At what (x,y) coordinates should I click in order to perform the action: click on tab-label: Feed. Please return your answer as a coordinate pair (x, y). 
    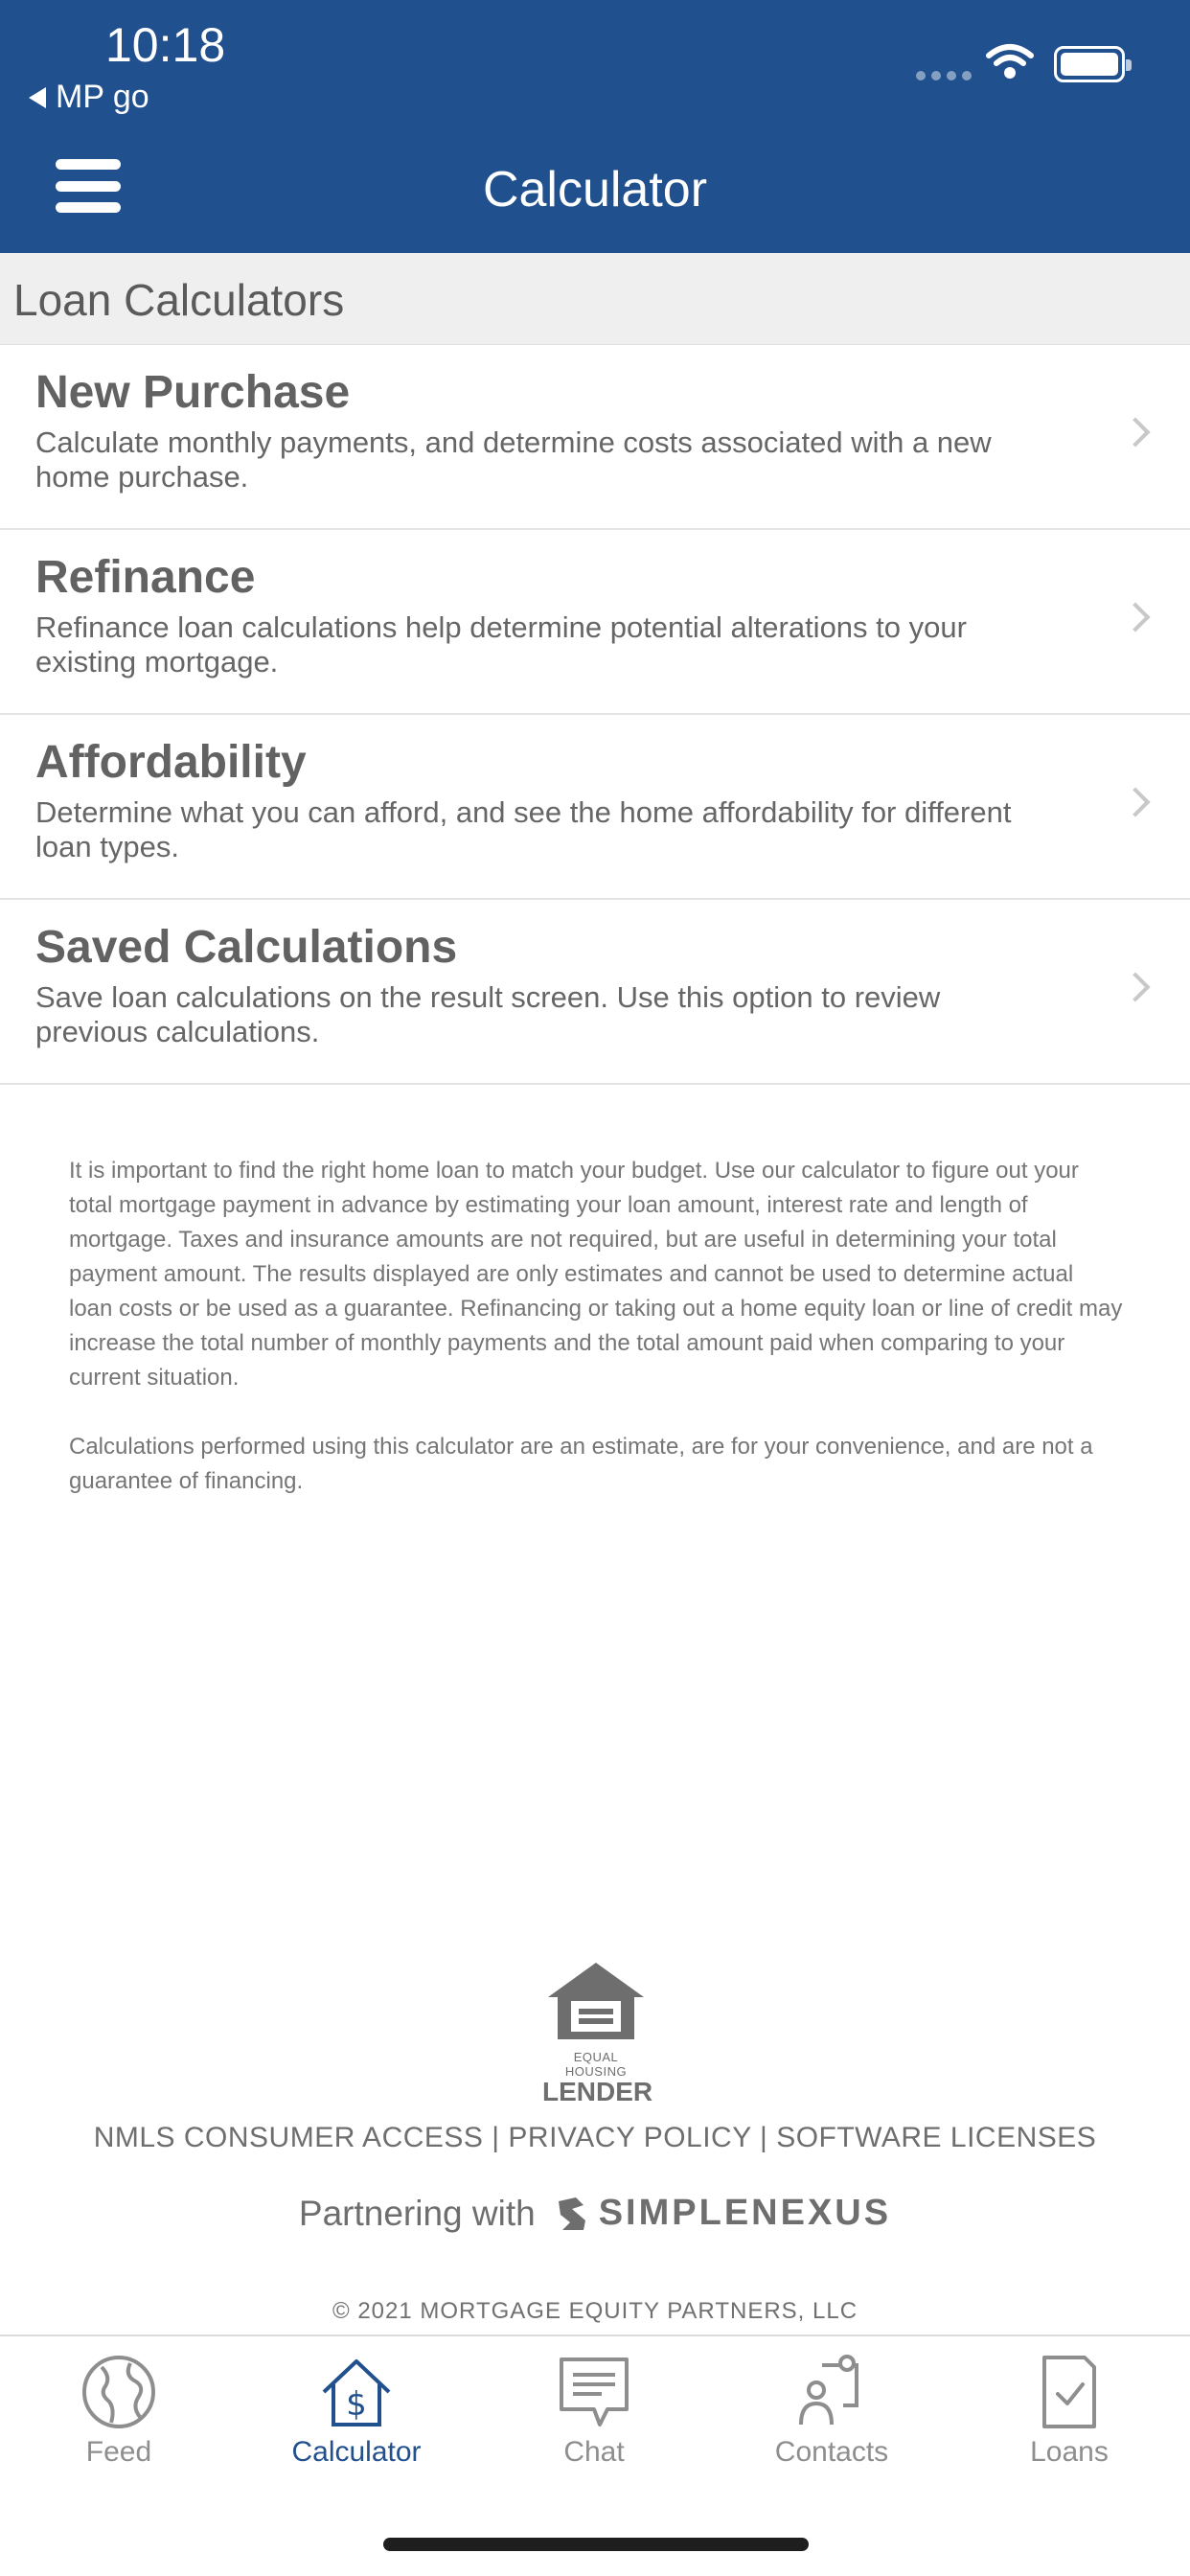
    Looking at the image, I should click on (119, 2452).